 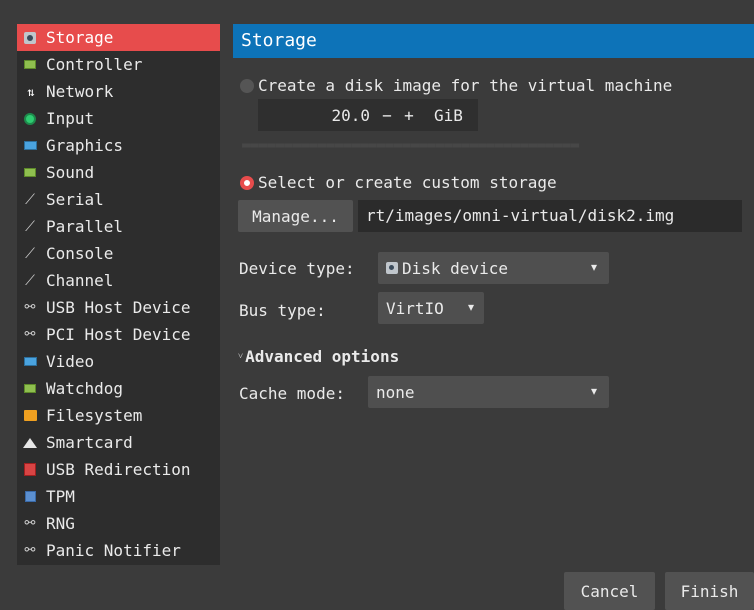 What do you see at coordinates (30, 119) in the screenshot?
I see `input-icon` at bounding box center [30, 119].